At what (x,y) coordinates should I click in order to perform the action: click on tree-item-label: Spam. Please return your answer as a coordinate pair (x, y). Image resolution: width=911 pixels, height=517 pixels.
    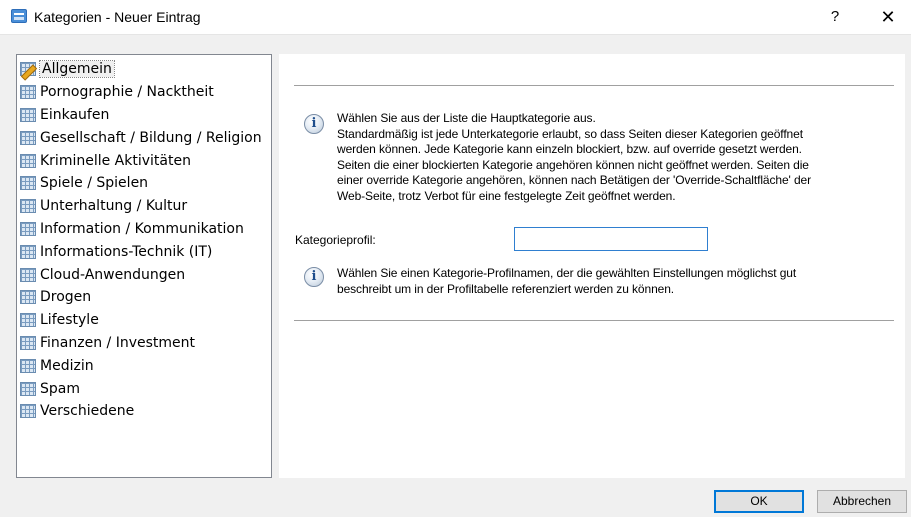
    Looking at the image, I should click on (60, 388).